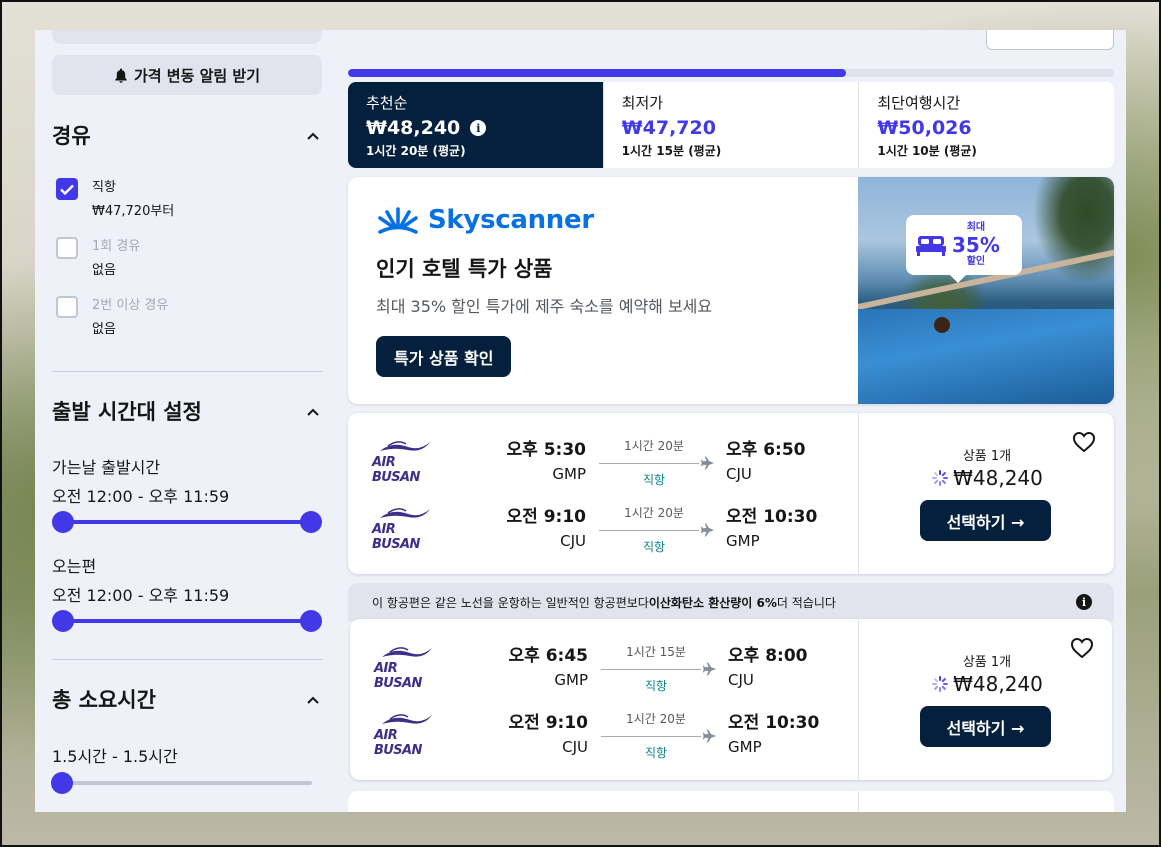 The height and width of the screenshot is (847, 1161). I want to click on tab-label: 추천순, so click(387, 103).